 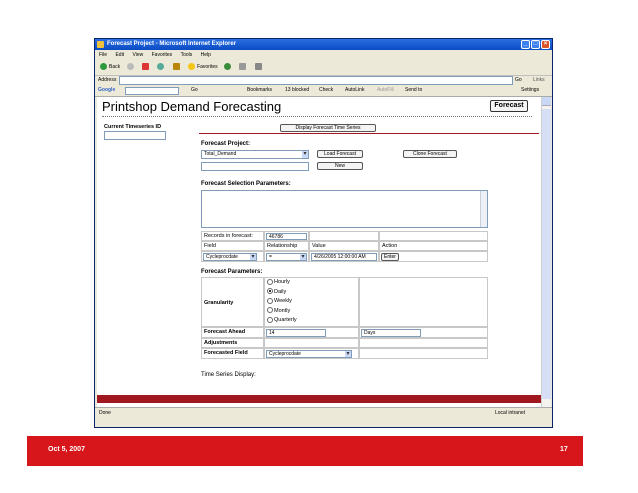 What do you see at coordinates (297, 90) in the screenshot?
I see `popup-blocked-indicator: 13 blocked` at bounding box center [297, 90].